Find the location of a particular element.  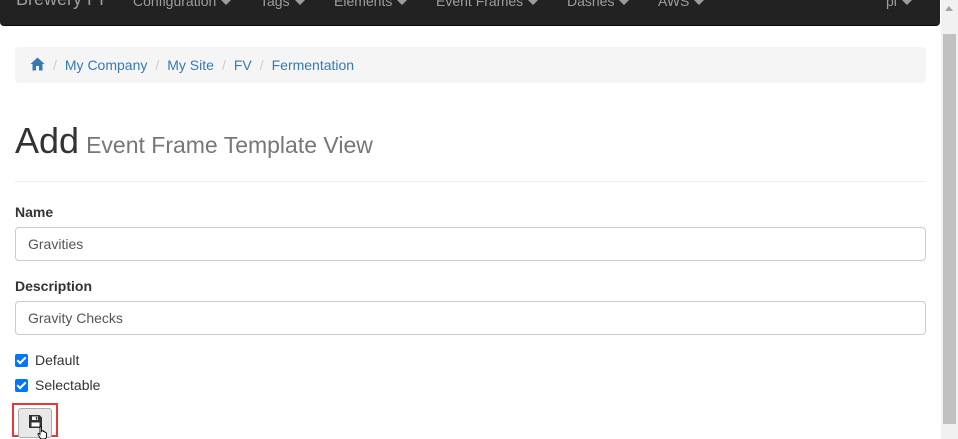

nav-menu-elements: Elements is located at coordinates (371, 5).